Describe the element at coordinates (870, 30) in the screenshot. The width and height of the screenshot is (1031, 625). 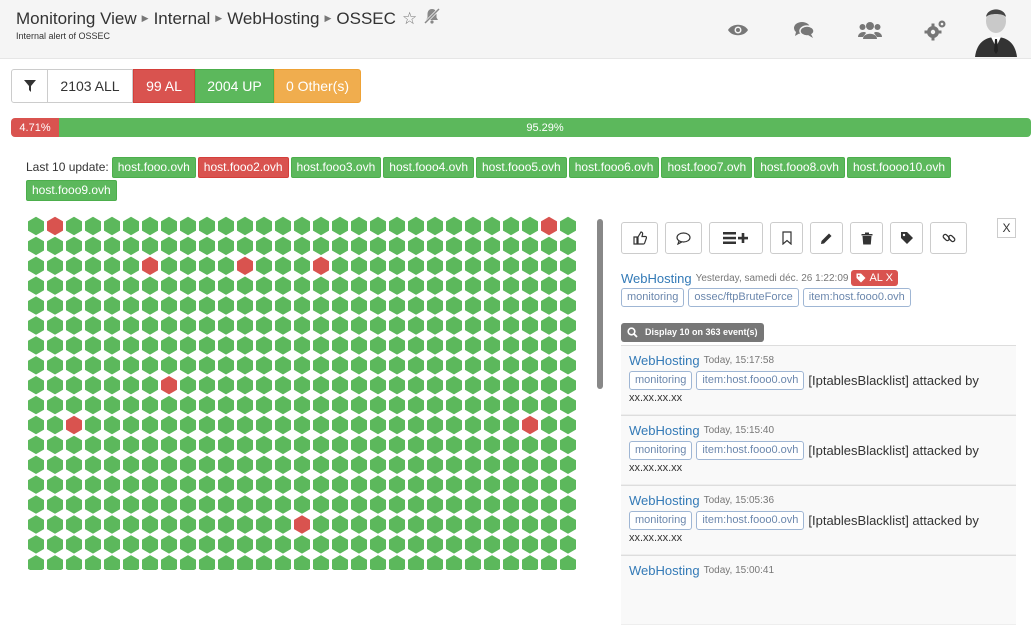
I see `users-icon` at that location.